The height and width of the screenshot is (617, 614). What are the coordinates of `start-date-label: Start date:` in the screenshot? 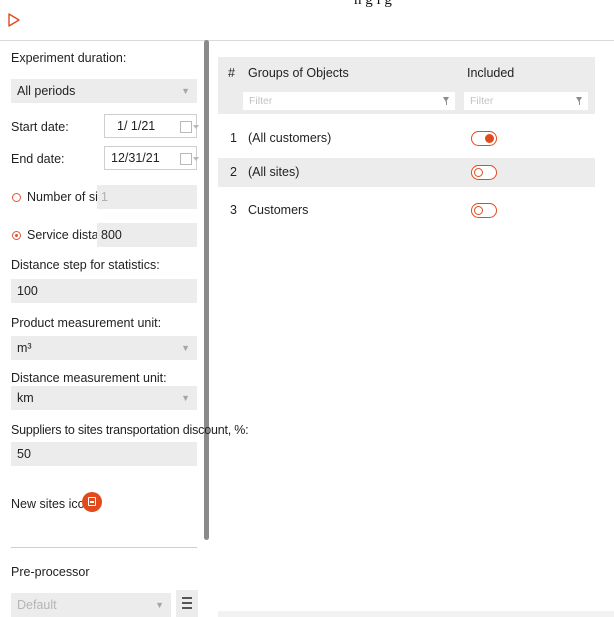 It's located at (40, 127).